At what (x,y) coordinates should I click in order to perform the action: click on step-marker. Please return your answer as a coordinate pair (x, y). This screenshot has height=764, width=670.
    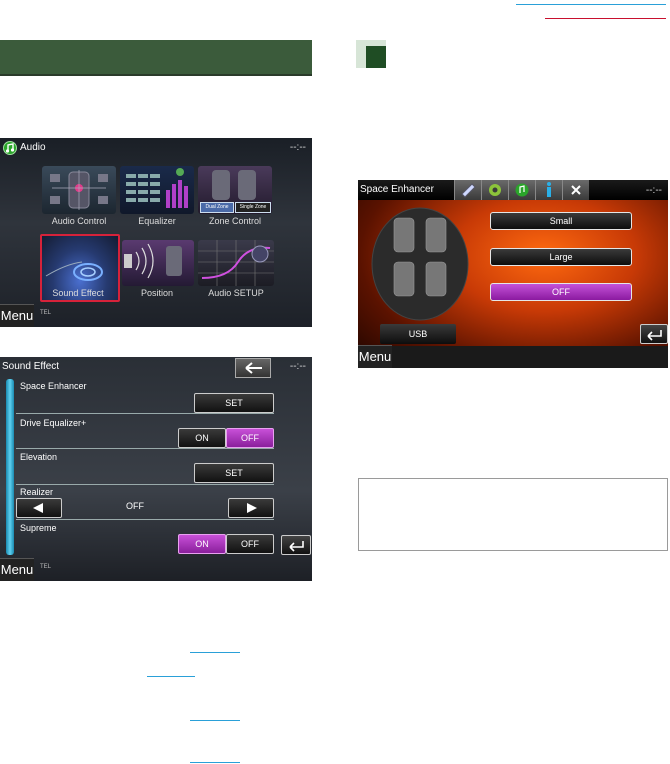
    Looking at the image, I should click on (371, 54).